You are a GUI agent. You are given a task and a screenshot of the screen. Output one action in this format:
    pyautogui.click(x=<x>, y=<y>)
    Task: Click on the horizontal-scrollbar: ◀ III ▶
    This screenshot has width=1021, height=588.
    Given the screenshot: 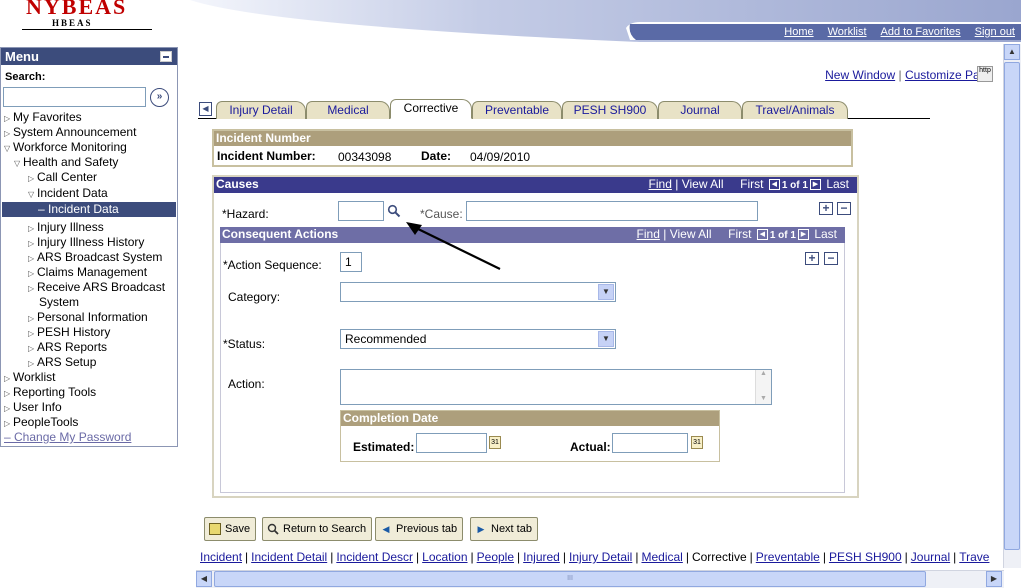 What is the action you would take?
    pyautogui.click(x=600, y=579)
    